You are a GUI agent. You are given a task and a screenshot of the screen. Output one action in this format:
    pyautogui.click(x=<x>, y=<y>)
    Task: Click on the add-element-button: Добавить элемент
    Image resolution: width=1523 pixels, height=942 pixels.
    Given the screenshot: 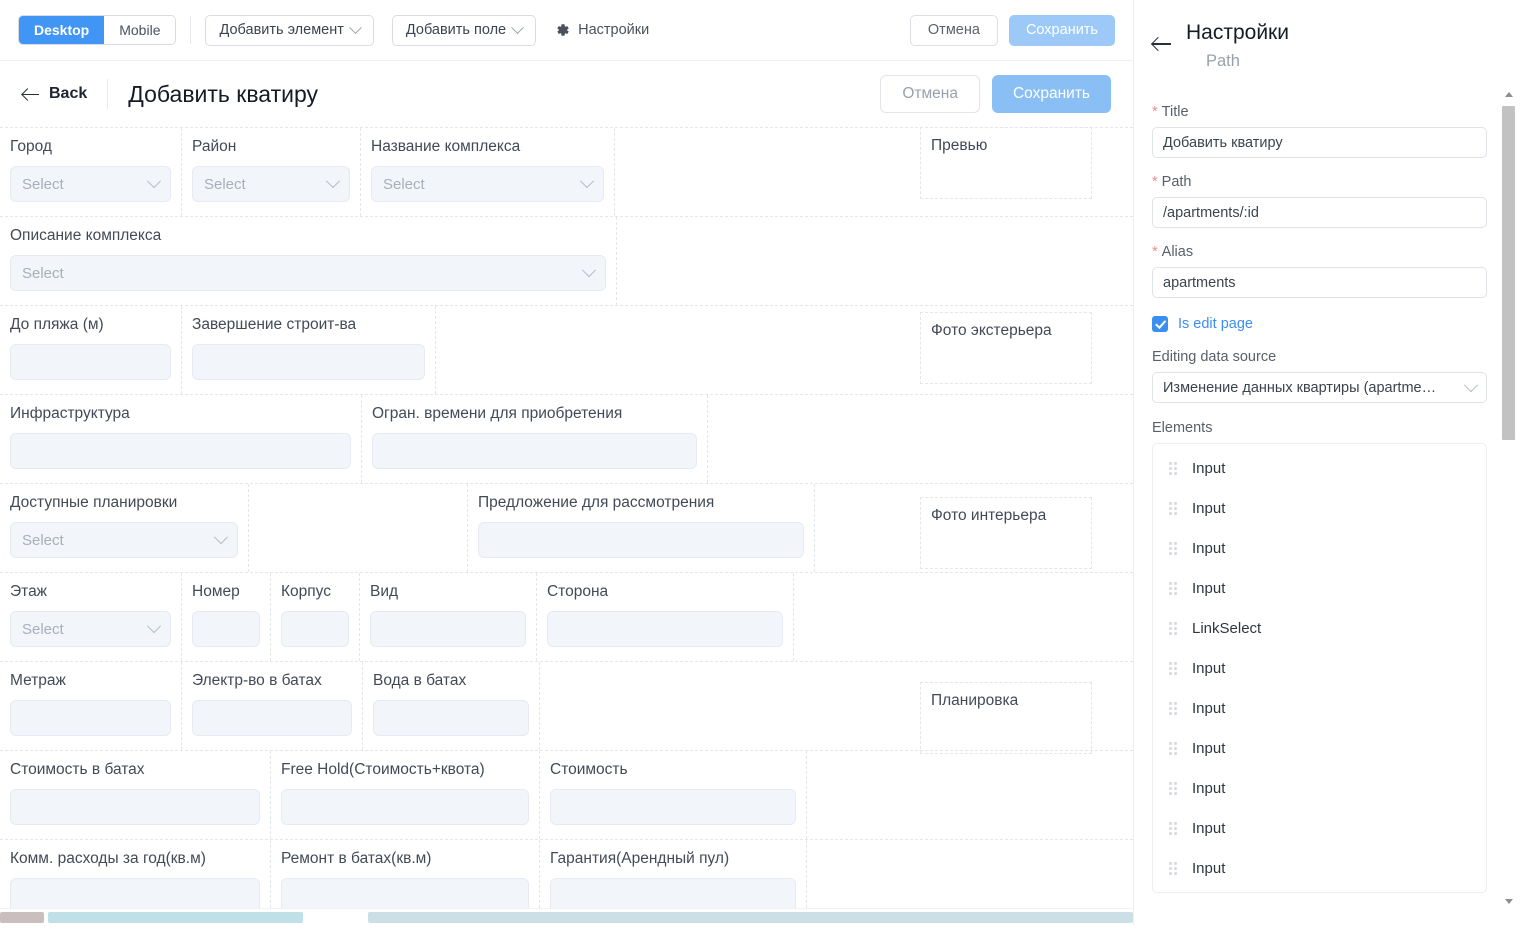 What is the action you would take?
    pyautogui.click(x=289, y=30)
    